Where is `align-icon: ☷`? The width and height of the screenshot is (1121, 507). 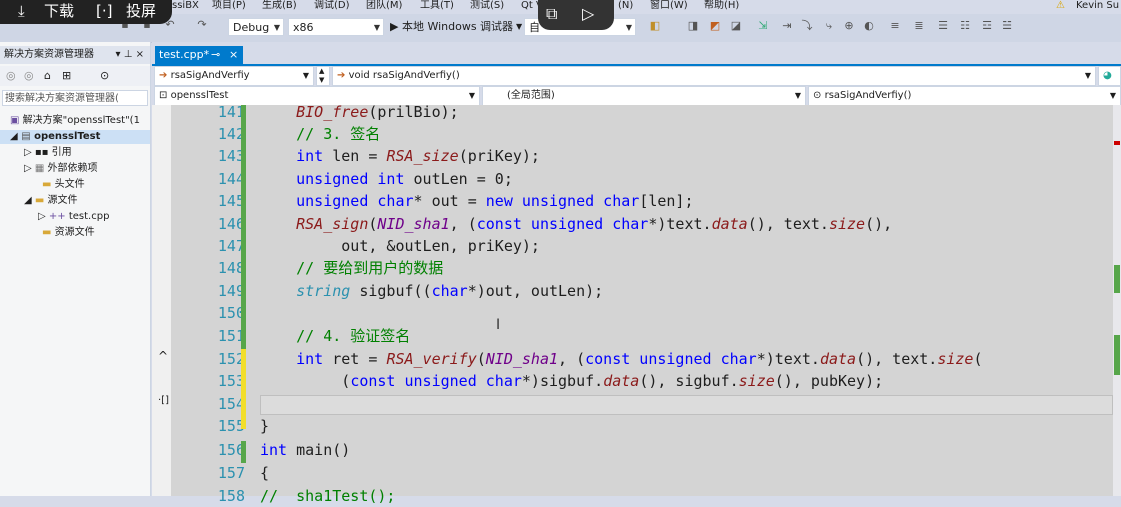 align-icon: ☷ is located at coordinates (965, 26).